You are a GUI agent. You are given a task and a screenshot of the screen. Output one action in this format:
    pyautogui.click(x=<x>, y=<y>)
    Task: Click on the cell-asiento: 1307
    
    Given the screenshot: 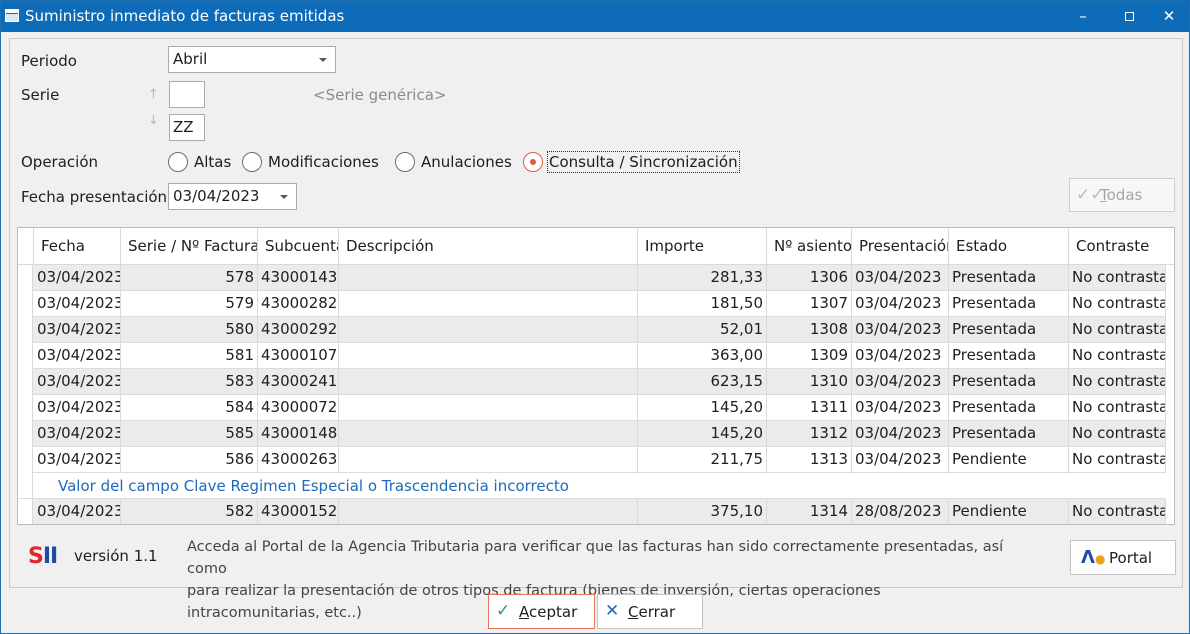 What is the action you would take?
    pyautogui.click(x=809, y=304)
    